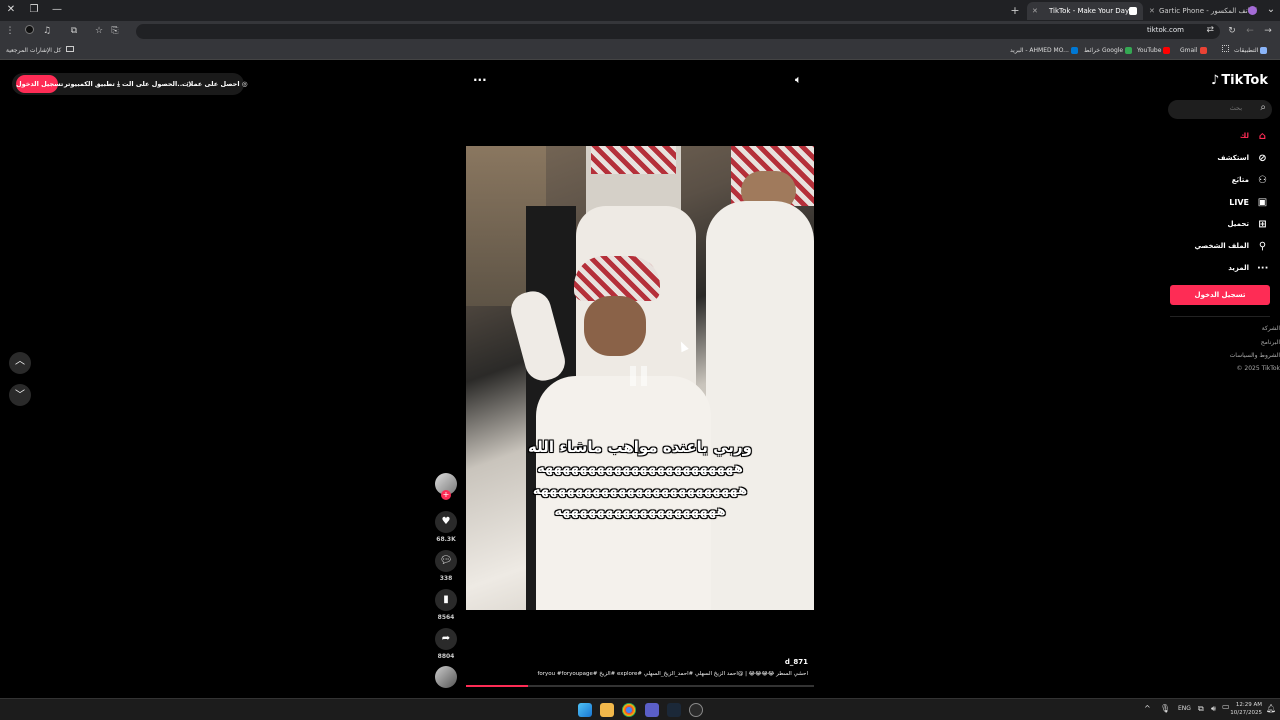 The width and height of the screenshot is (1280, 720). I want to click on reload-icon: ↻, so click(1232, 31).